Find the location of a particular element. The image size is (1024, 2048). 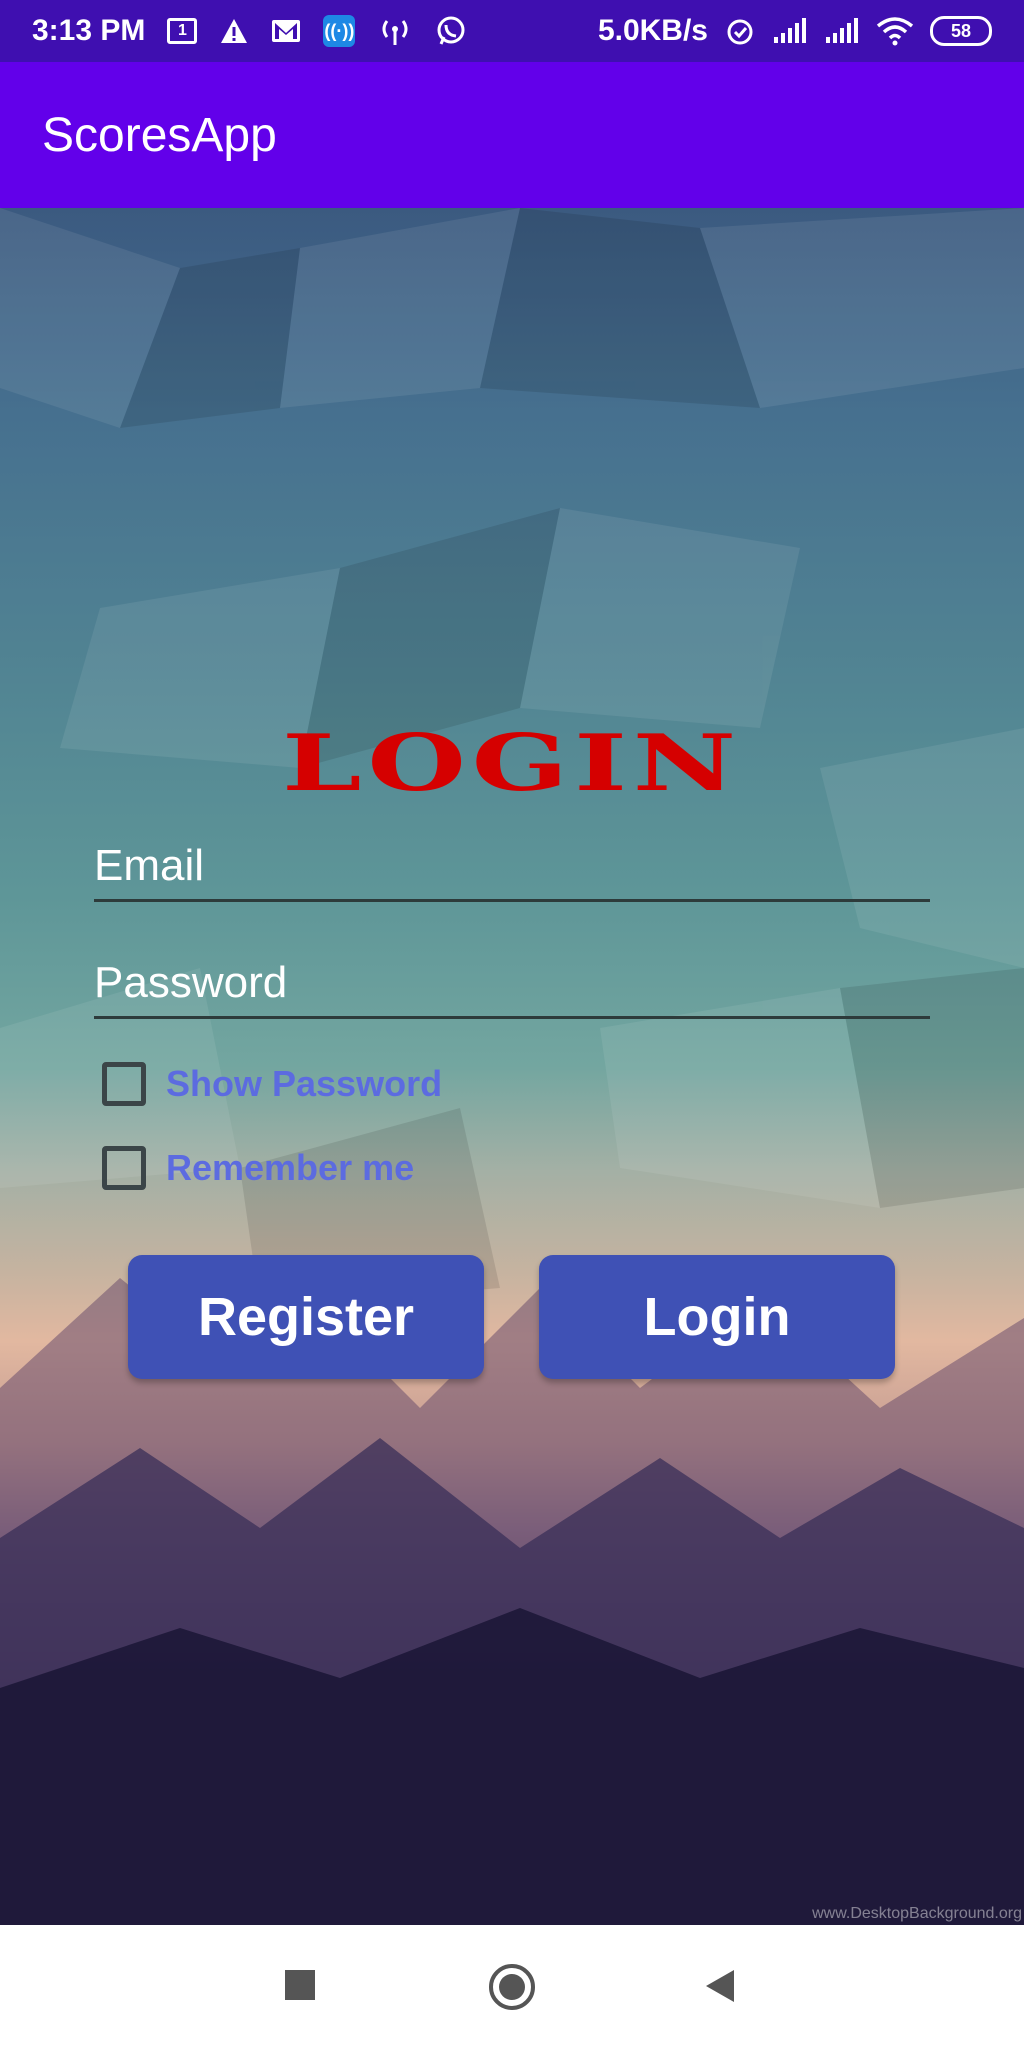

wifi-icon is located at coordinates (895, 31).